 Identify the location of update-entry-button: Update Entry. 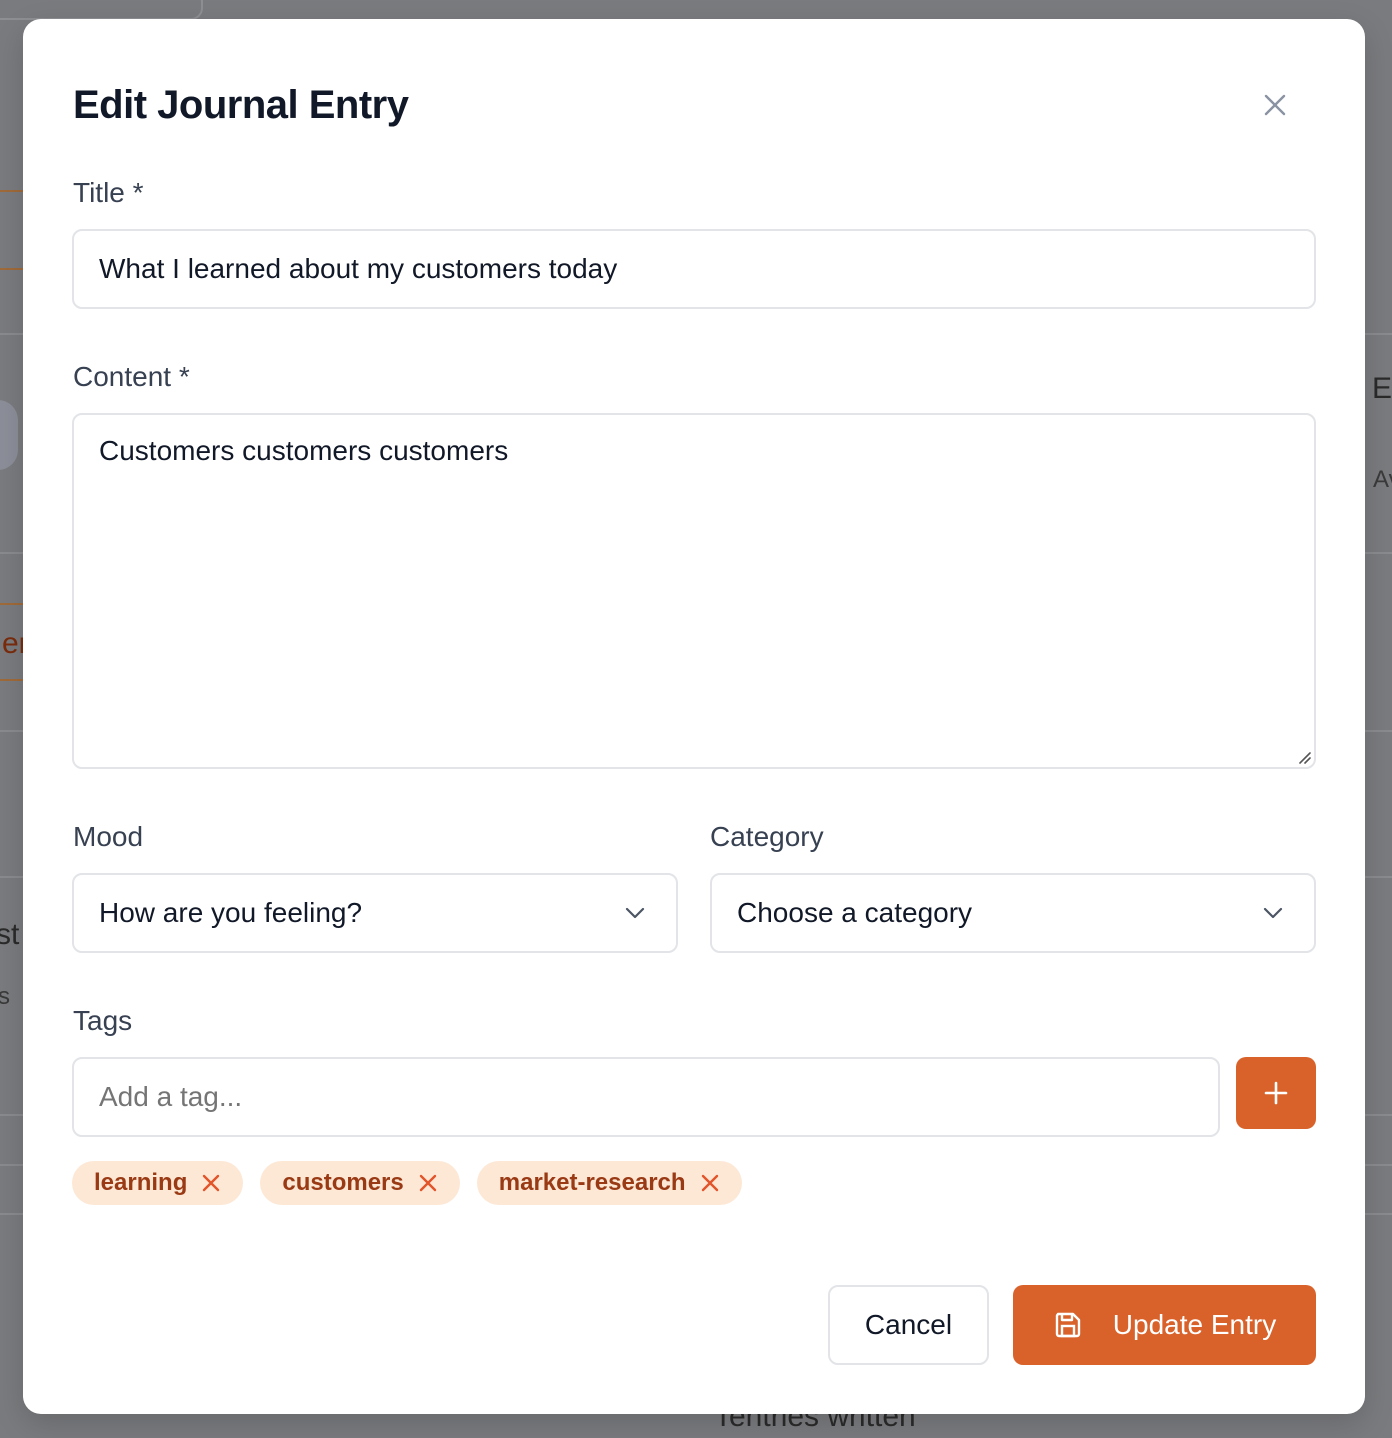
(1164, 1325).